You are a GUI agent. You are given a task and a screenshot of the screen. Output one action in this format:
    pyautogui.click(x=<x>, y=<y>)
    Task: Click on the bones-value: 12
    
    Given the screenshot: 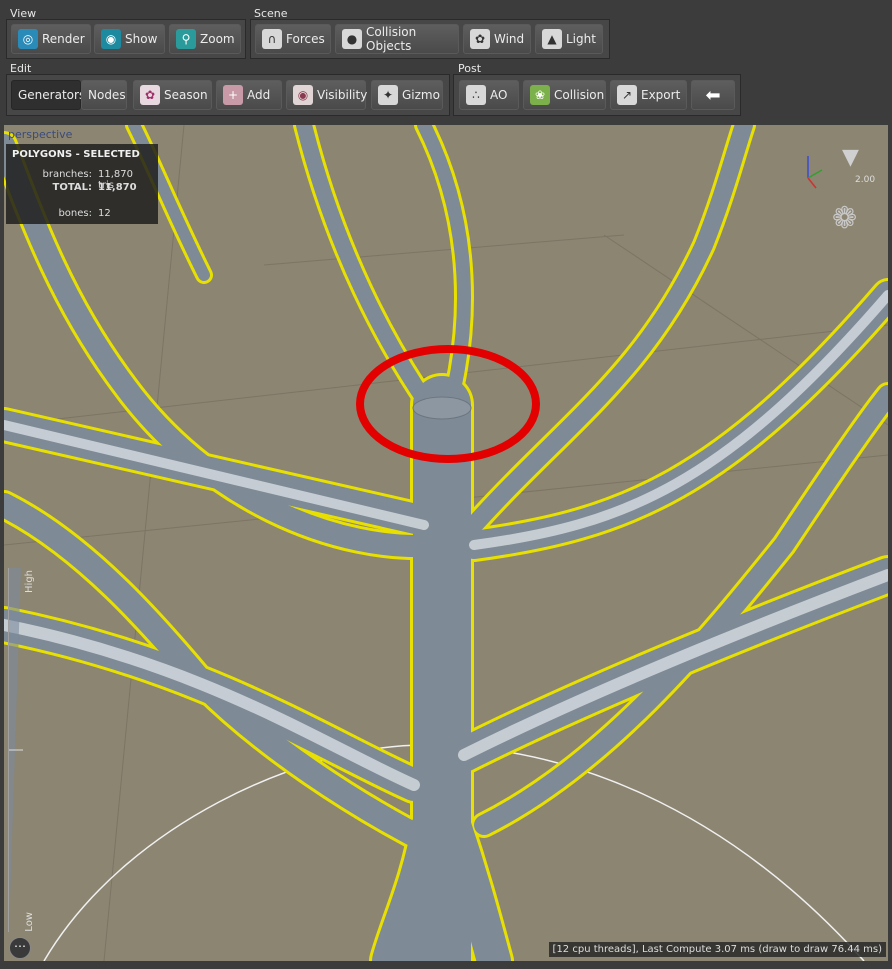 What is the action you would take?
    pyautogui.click(x=104, y=213)
    